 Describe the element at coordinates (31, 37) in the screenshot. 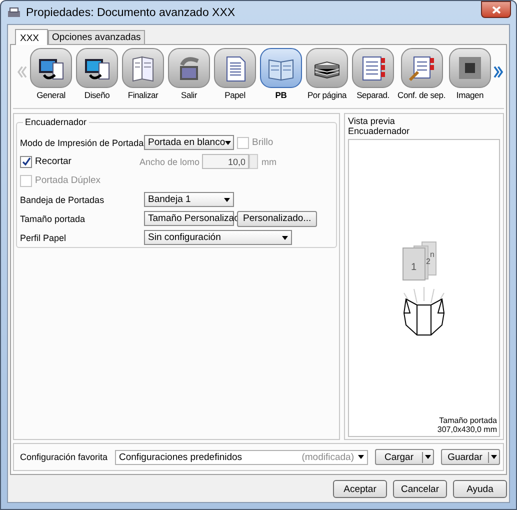

I see `tab: XXX` at that location.